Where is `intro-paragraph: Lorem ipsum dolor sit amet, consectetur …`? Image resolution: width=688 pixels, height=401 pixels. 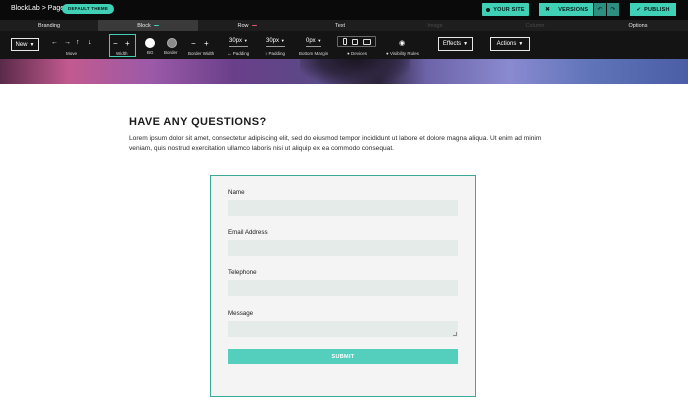
intro-paragraph: Lorem ipsum dolor sit amet, consectetur … is located at coordinates (335, 143).